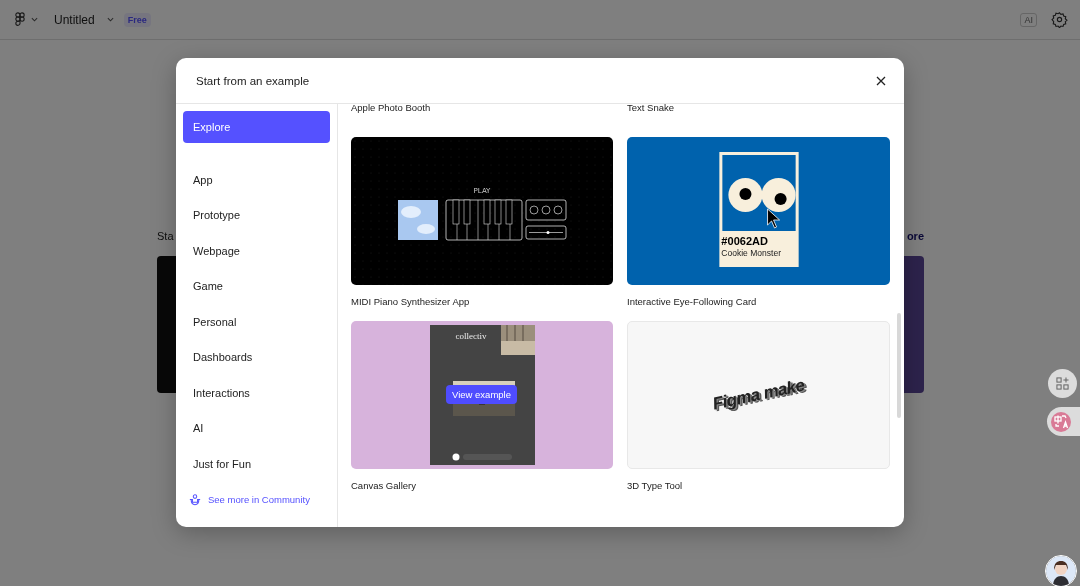 The width and height of the screenshot is (1080, 586). Describe the element at coordinates (751, 253) in the screenshot. I see `color-name: Cookie Monster` at that location.